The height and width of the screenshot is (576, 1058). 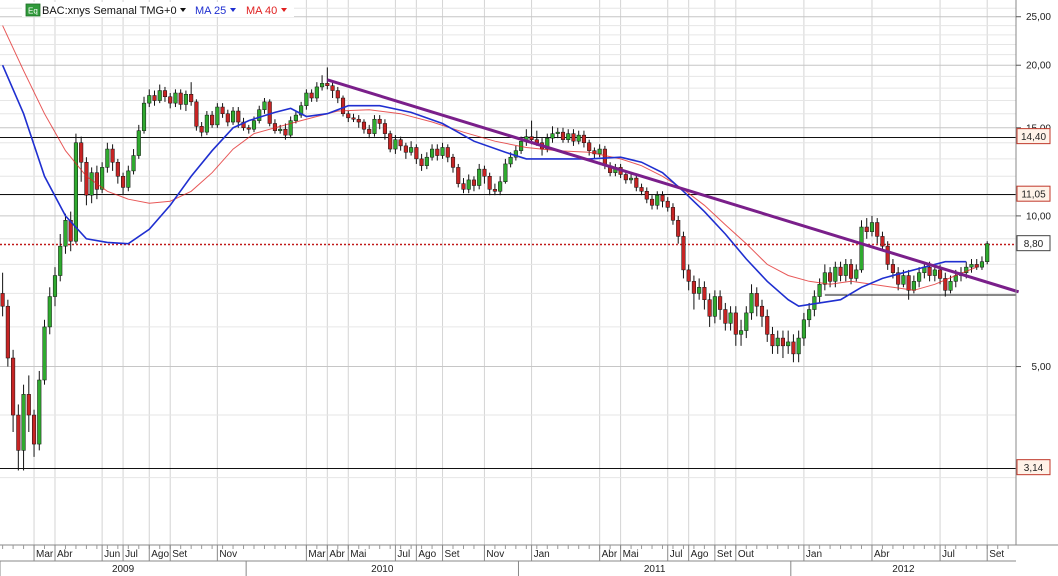 What do you see at coordinates (1034, 468) in the screenshot?
I see `price-label: 3,14` at bounding box center [1034, 468].